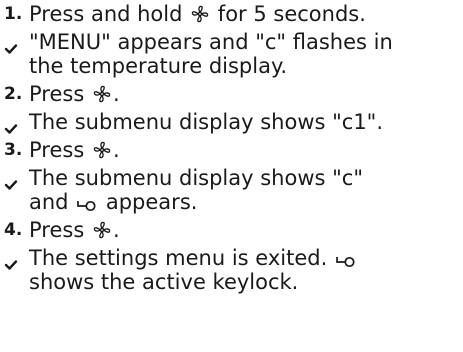  I want to click on result-2: The submenu display shows "c1"., so click(231, 122).